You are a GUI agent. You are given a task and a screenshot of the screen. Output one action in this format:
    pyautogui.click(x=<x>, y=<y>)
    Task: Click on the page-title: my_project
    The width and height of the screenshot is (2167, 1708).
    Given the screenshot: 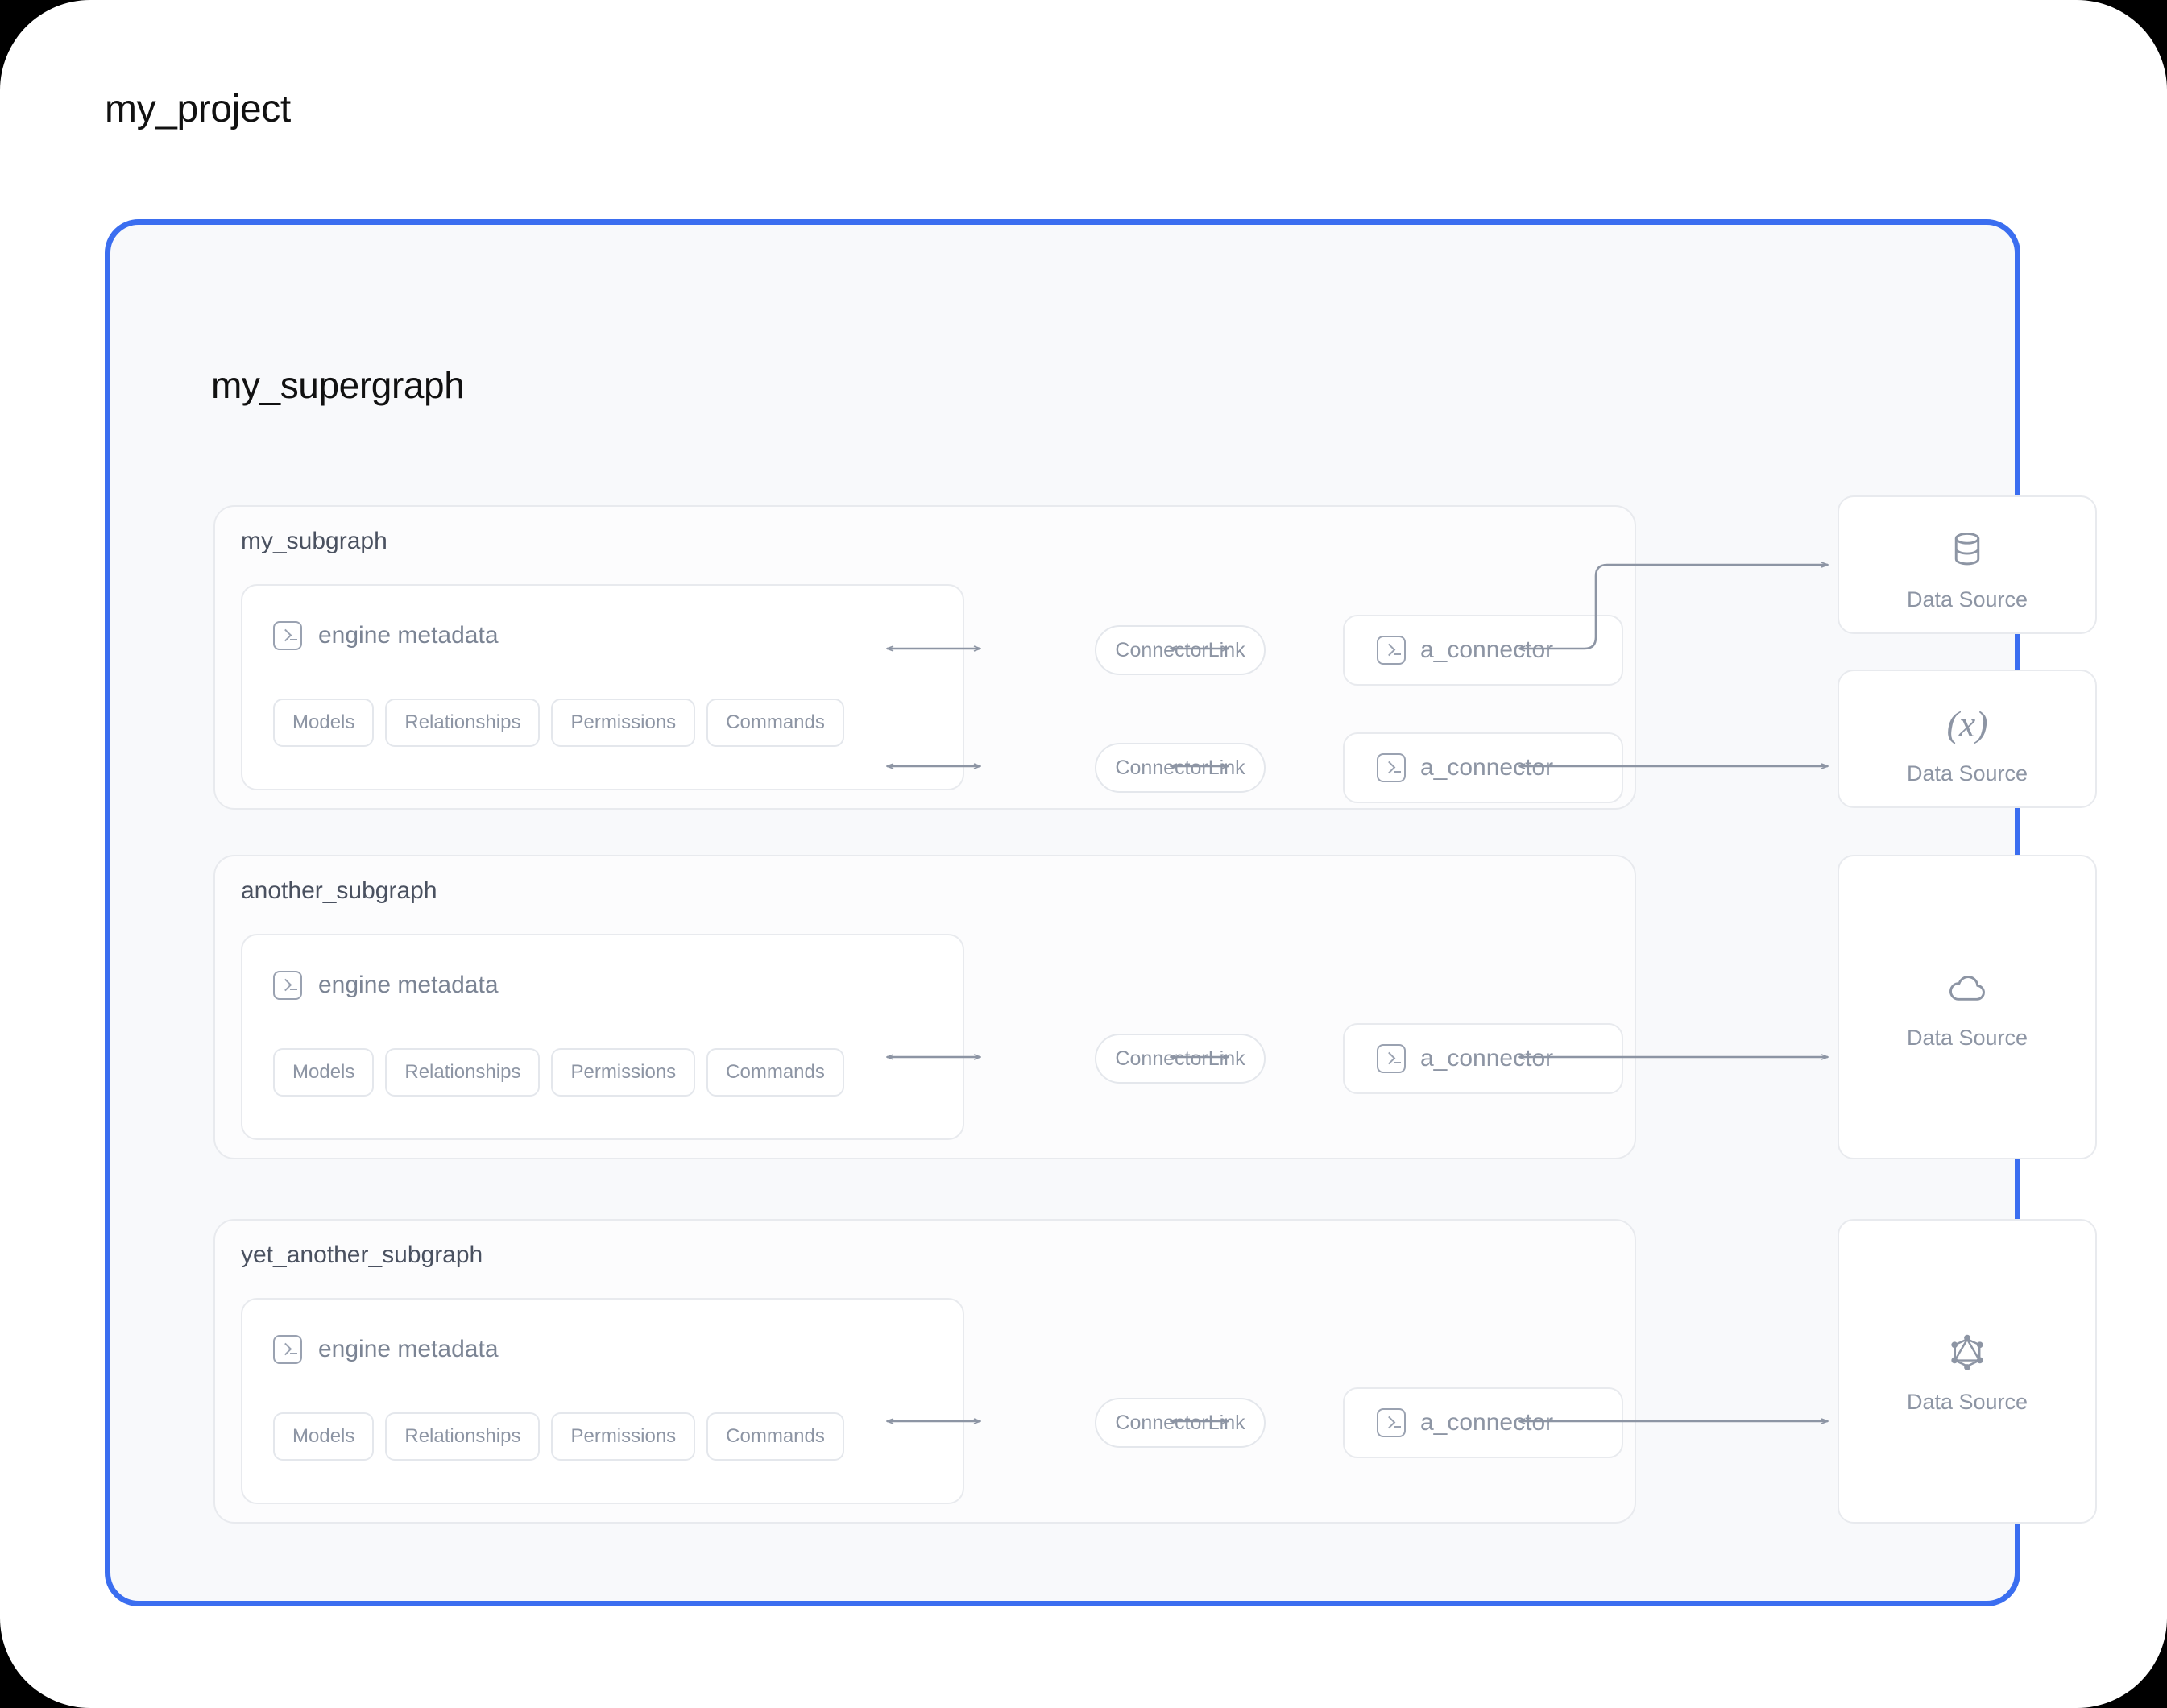 What is the action you would take?
    pyautogui.click(x=198, y=110)
    